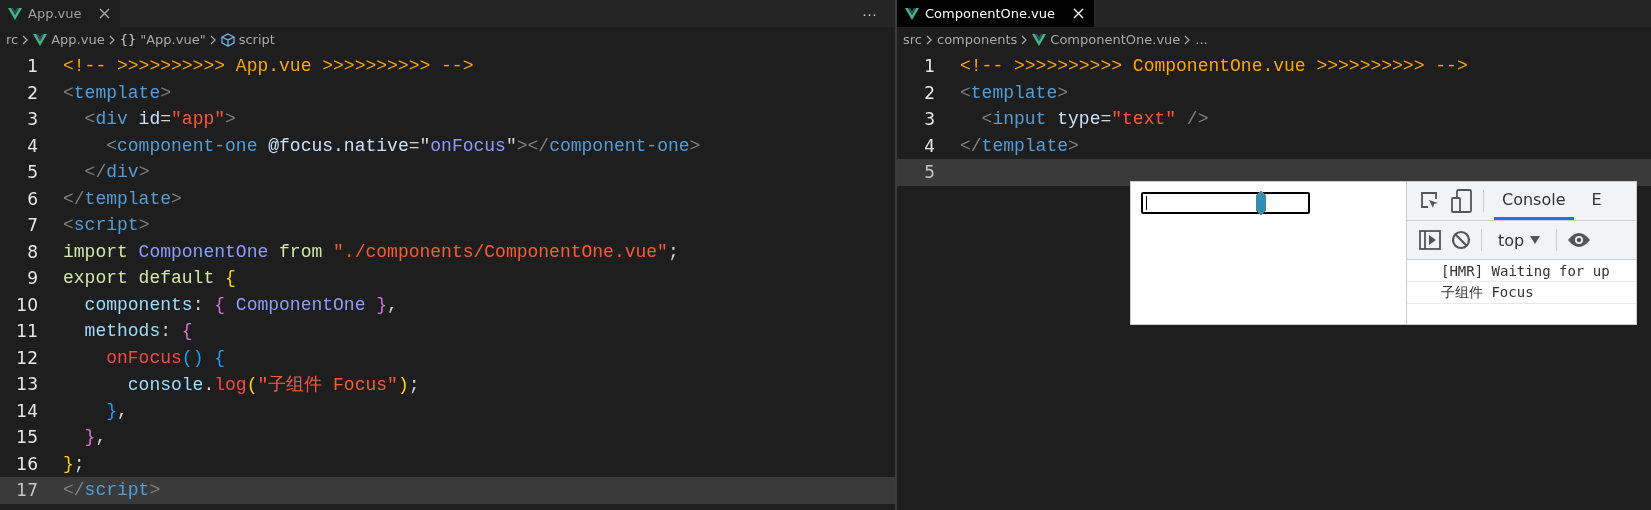 This screenshot has height=510, width=1651. Describe the element at coordinates (1430, 240) in the screenshot. I see `sidebar-toggle-icon` at that location.